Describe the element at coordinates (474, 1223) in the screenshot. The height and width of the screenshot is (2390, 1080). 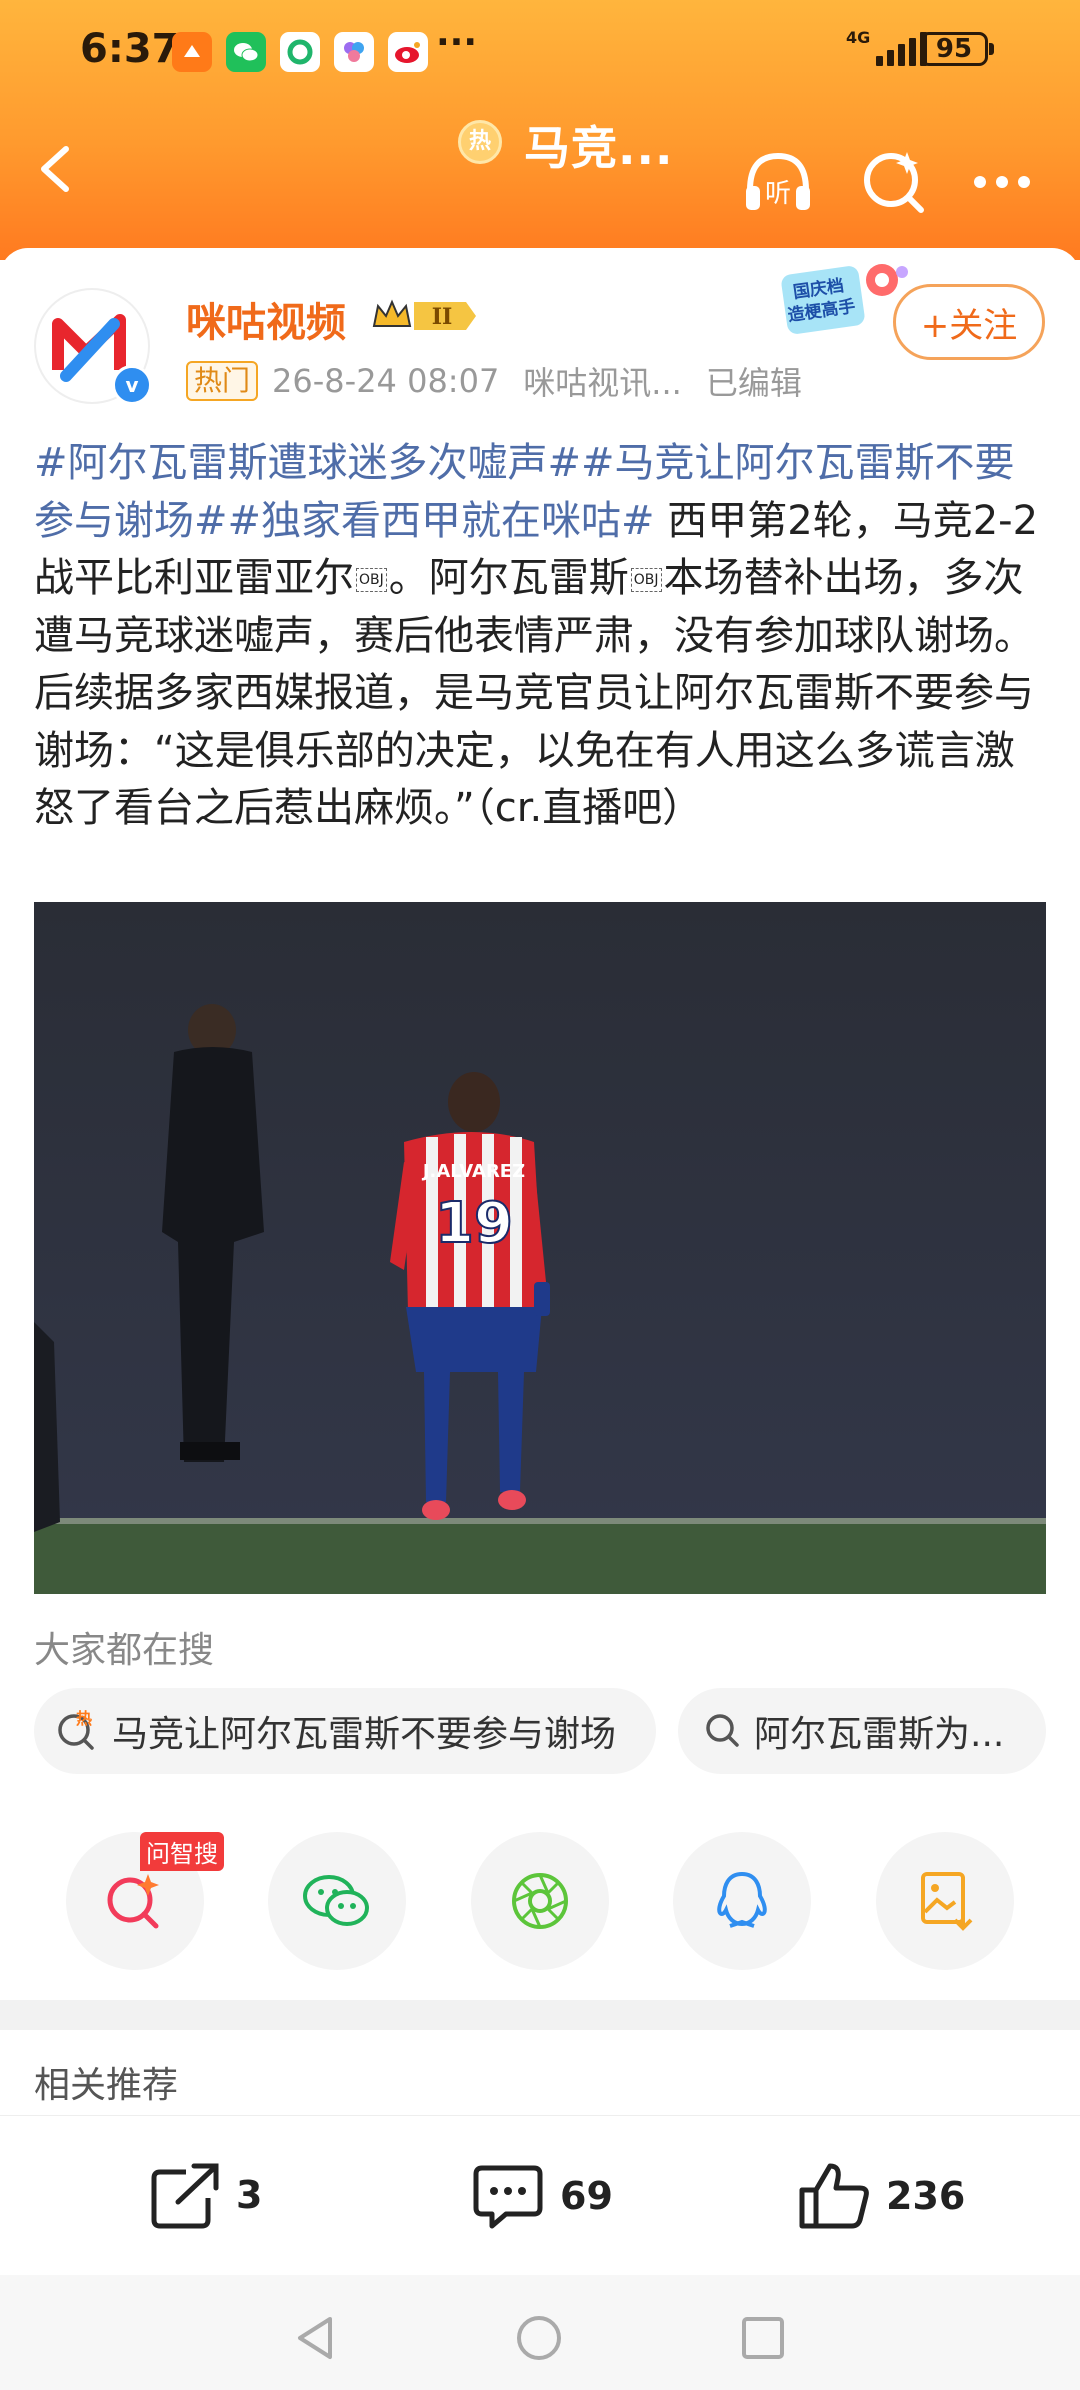
I see `jersey-number: 19` at that location.